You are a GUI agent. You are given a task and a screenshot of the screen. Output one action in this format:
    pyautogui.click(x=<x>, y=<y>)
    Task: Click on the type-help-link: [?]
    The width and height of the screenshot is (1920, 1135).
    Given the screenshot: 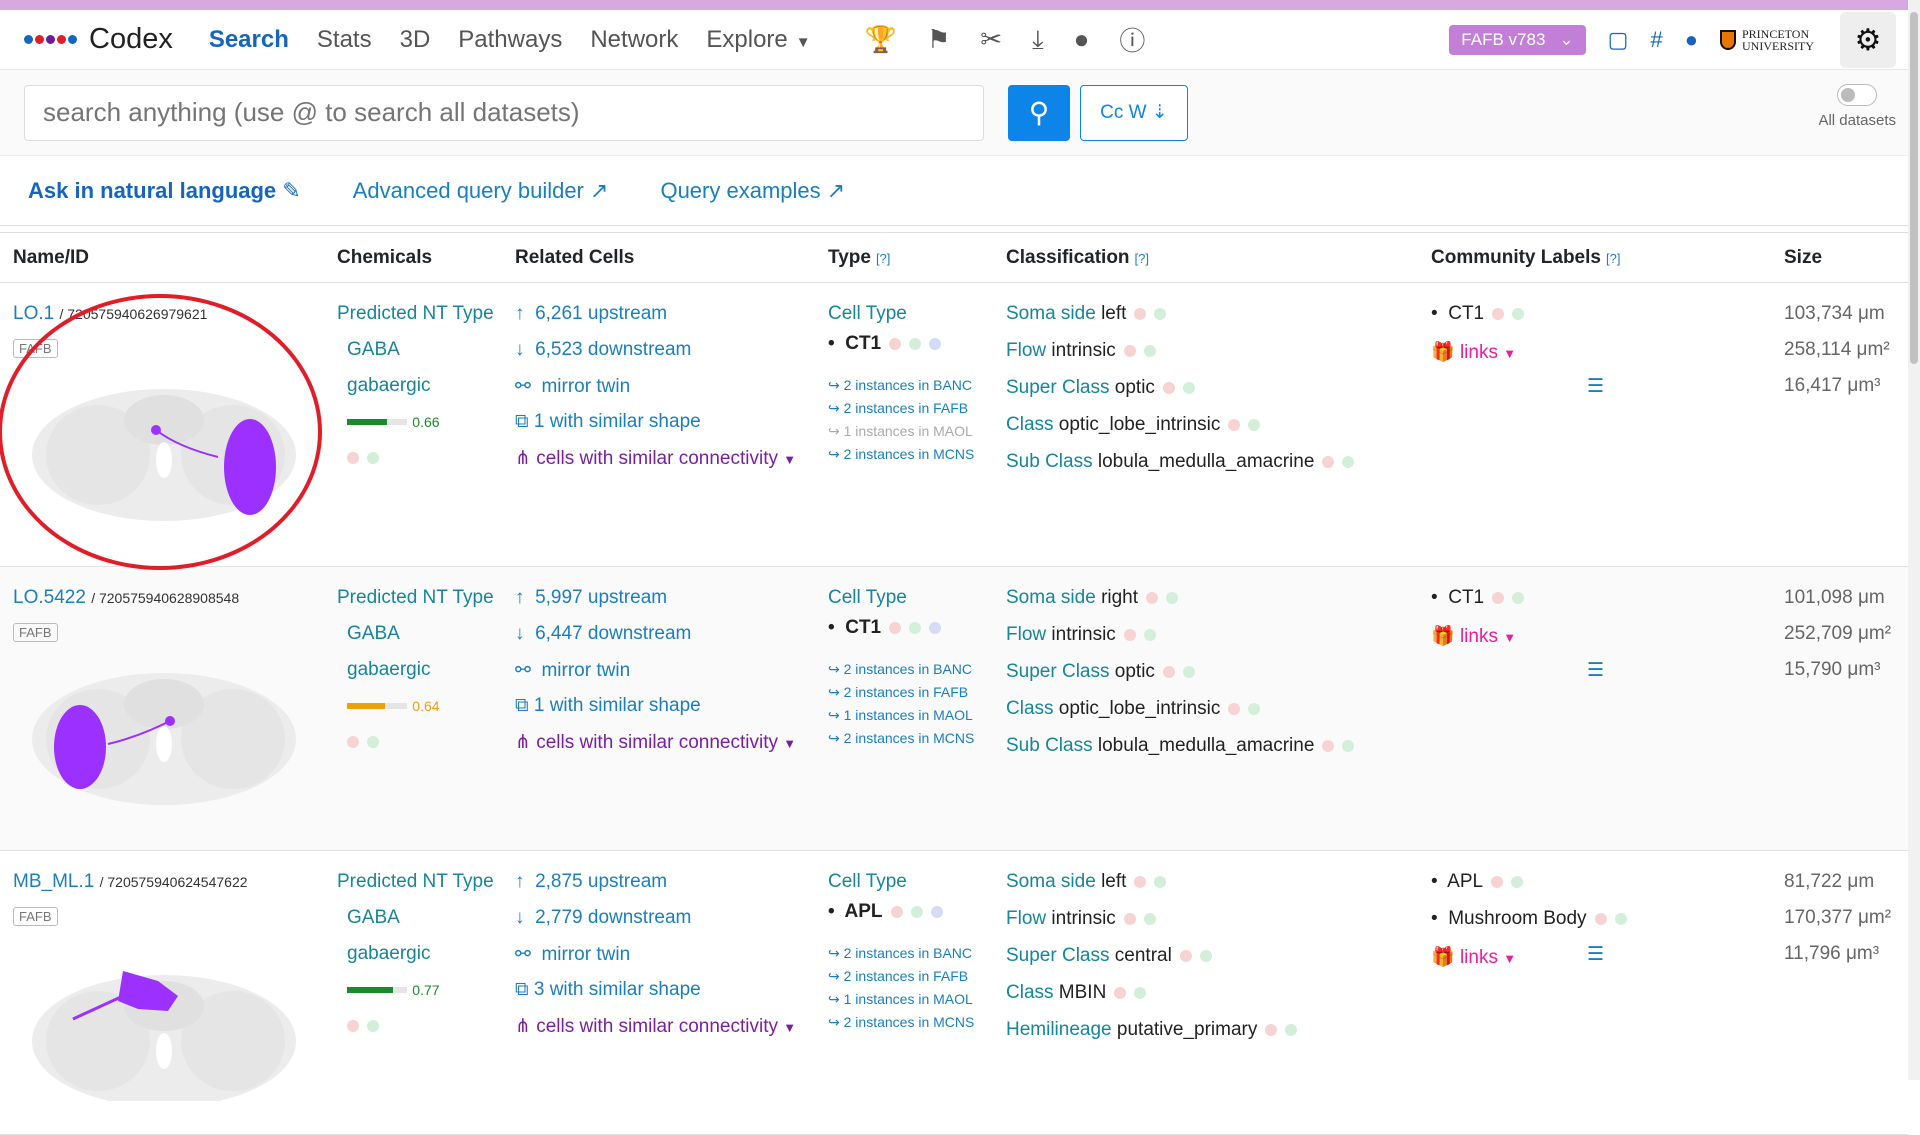 What is the action you would take?
    pyautogui.click(x=883, y=258)
    